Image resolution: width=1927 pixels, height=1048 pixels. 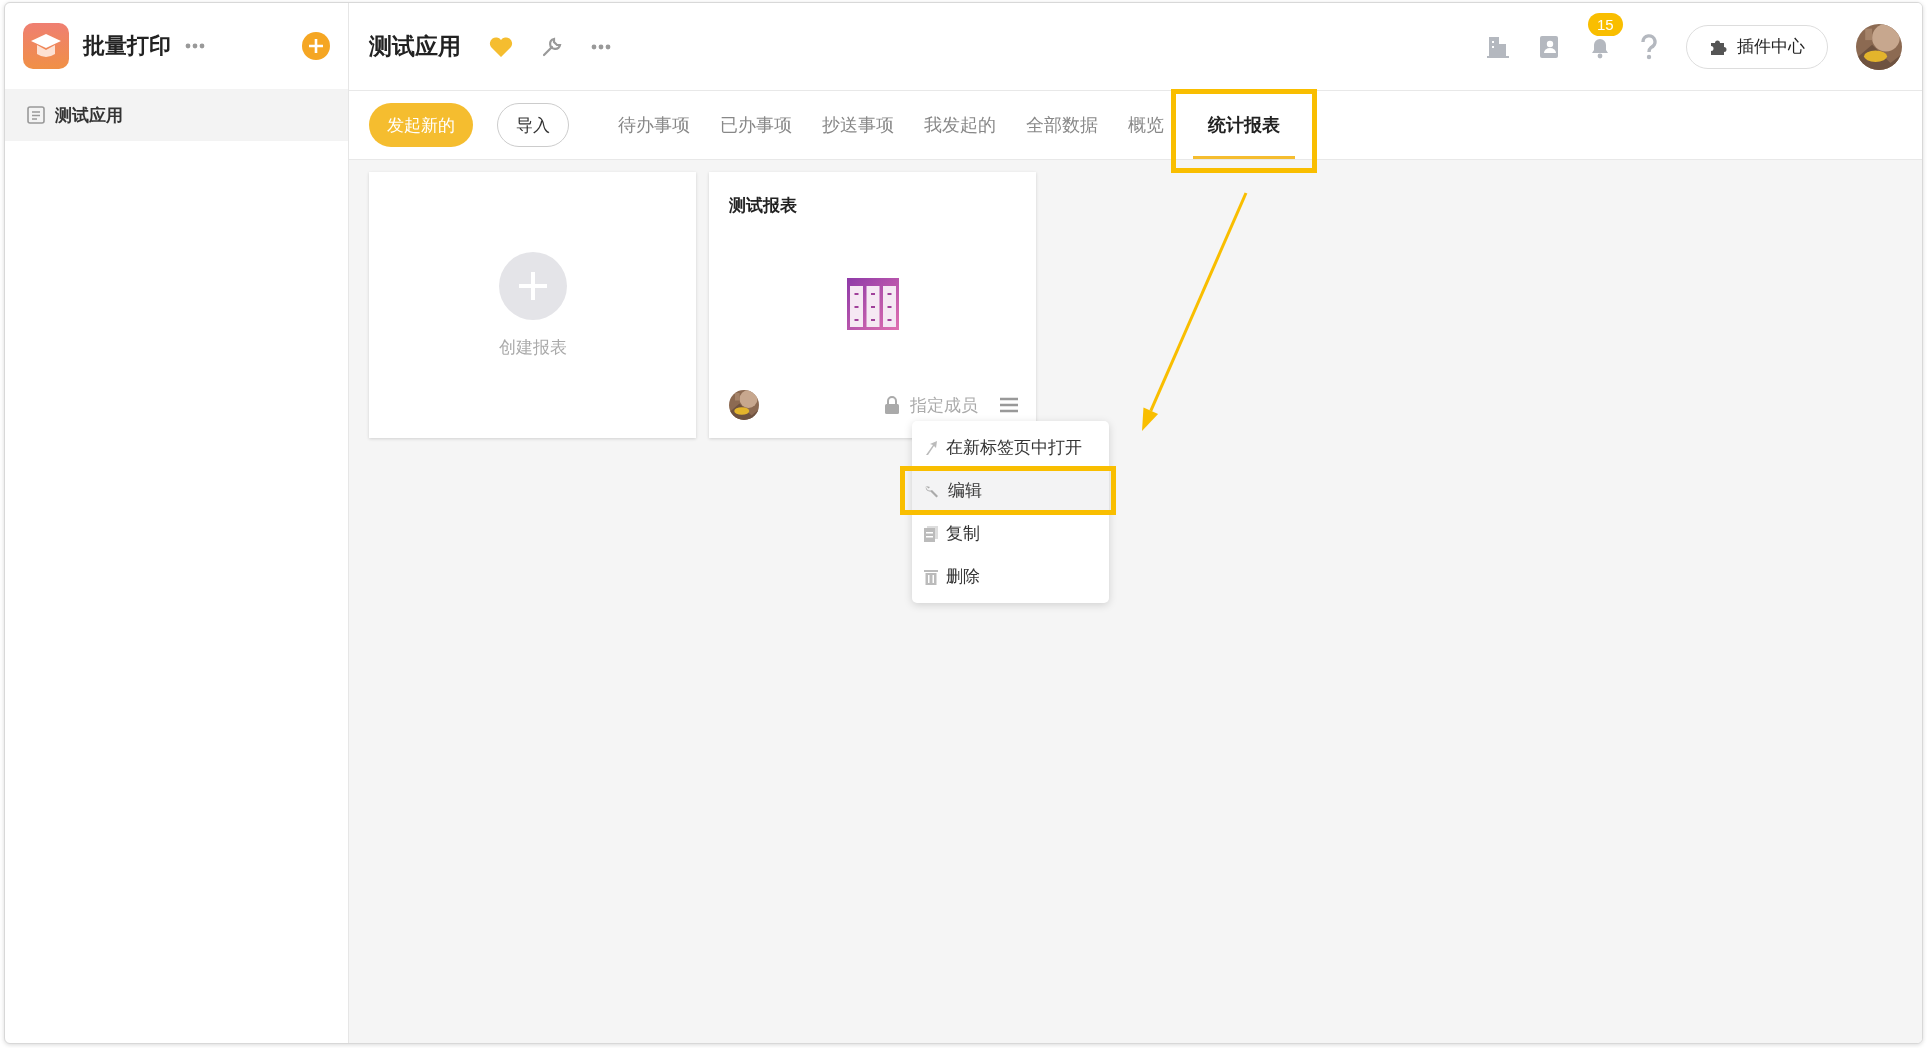 I want to click on table-icon, so click(x=872, y=303).